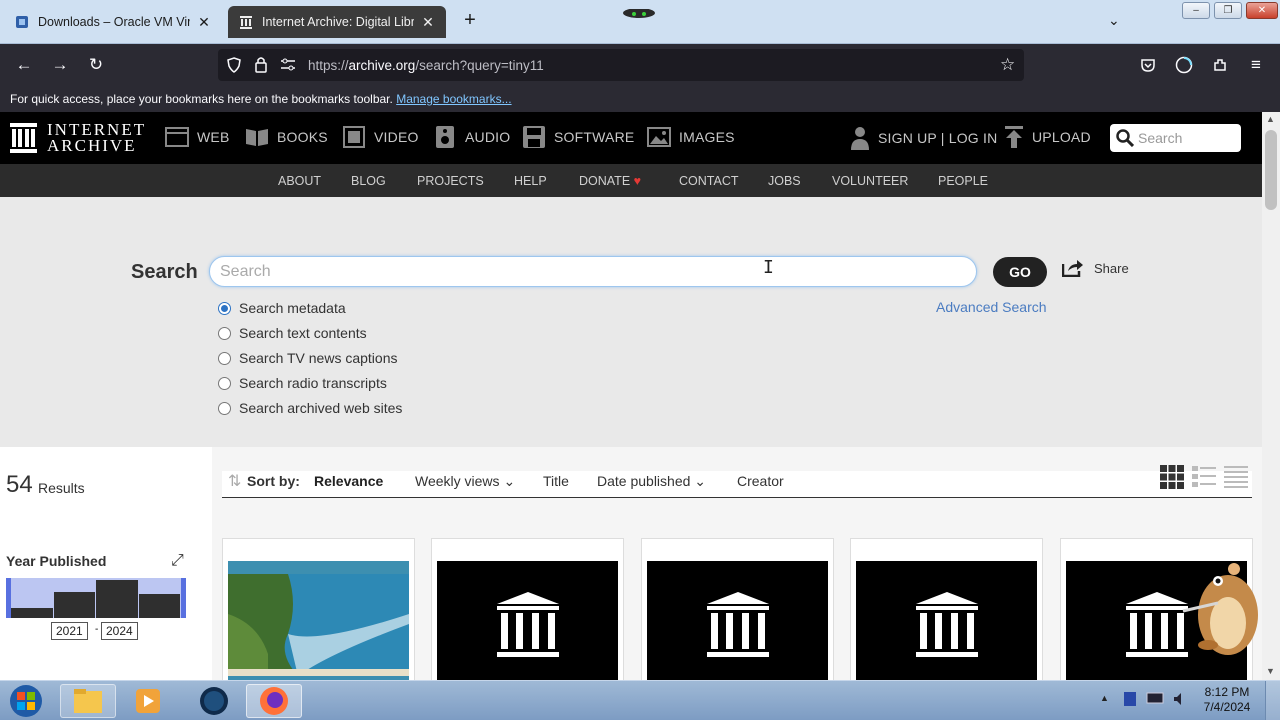  I want to click on nav-people: PEOPLE, so click(963, 181).